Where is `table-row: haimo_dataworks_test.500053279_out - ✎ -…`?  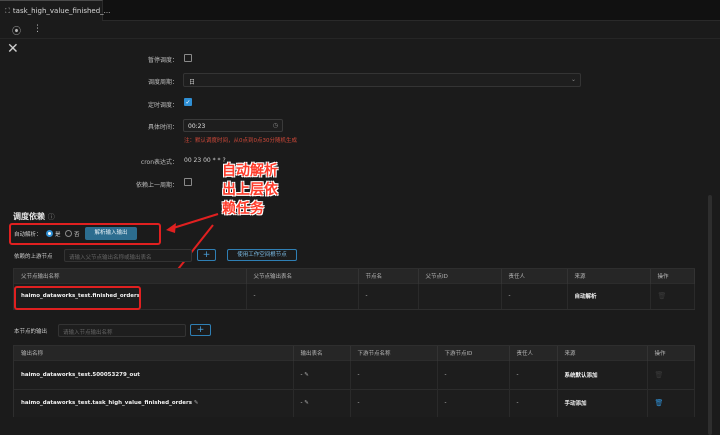
table-row: haimo_dataworks_test.500053279_out - ✎ -… is located at coordinates (354, 374).